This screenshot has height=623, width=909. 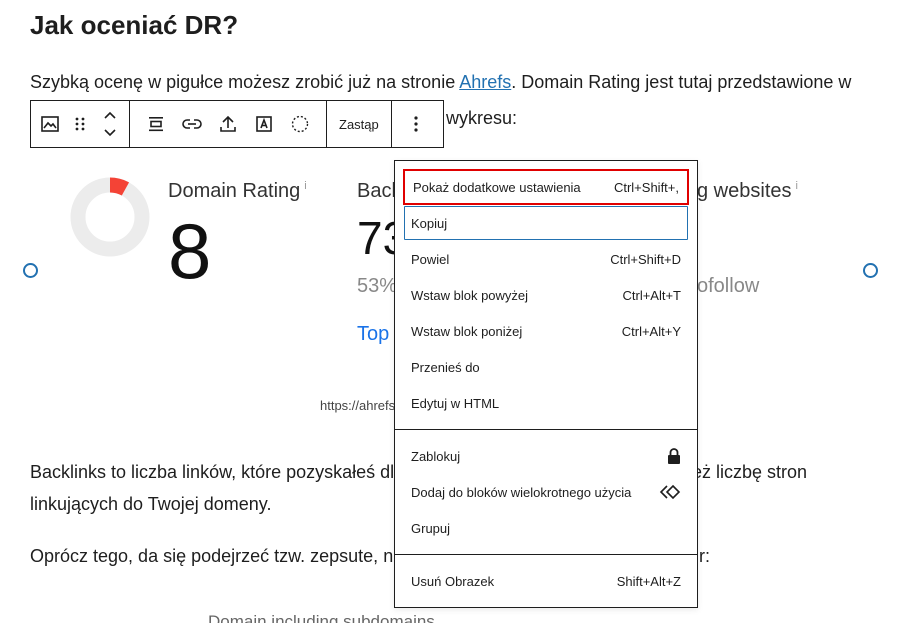 I want to click on more-options-icon, so click(x=416, y=124).